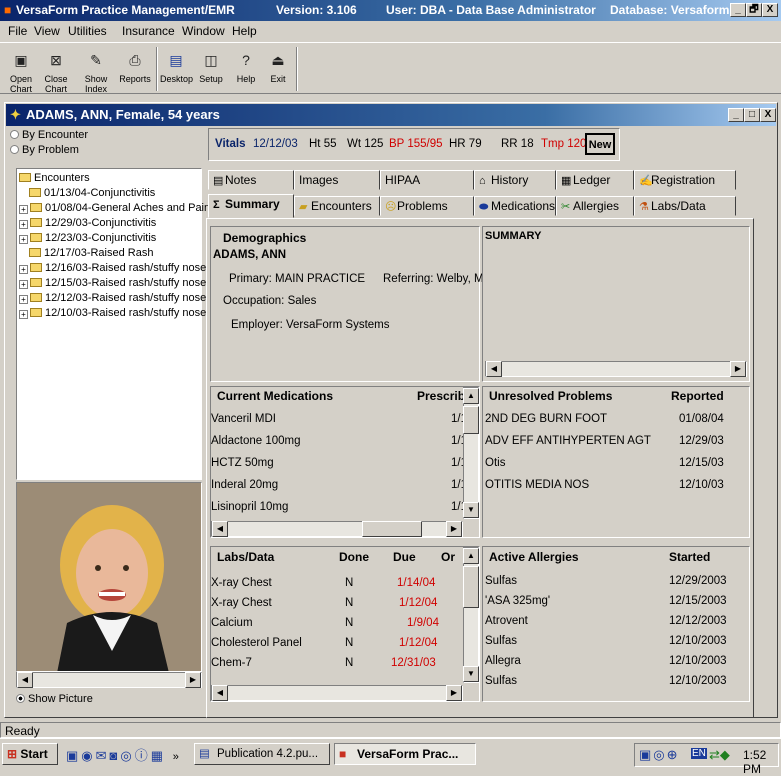 This screenshot has width=781, height=776. What do you see at coordinates (768, 115) in the screenshot?
I see `child-close-button: X` at bounding box center [768, 115].